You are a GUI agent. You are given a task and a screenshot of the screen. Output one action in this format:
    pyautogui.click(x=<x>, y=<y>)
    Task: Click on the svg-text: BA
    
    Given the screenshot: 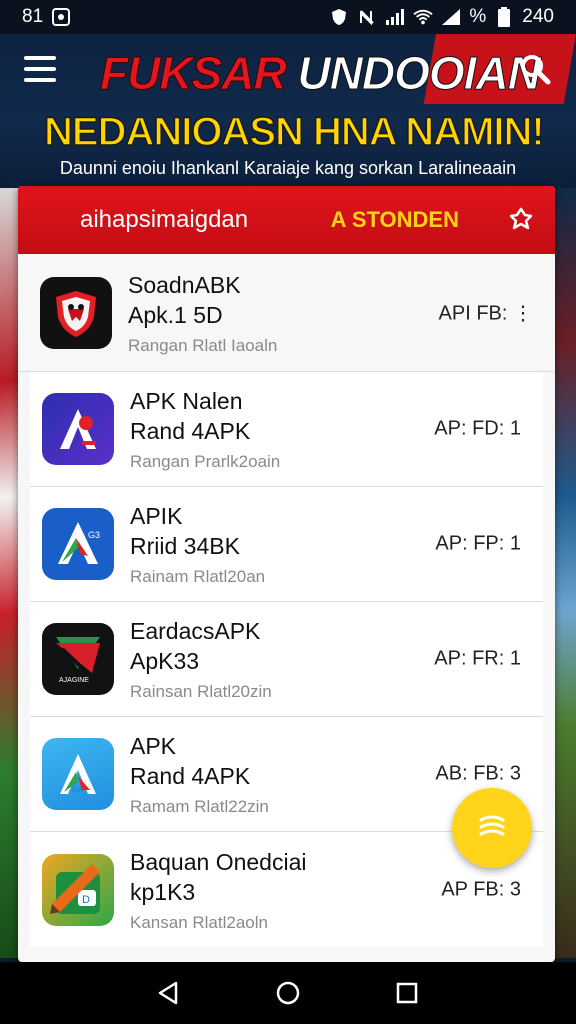 What is the action you would take?
    pyautogui.click(x=77, y=789)
    